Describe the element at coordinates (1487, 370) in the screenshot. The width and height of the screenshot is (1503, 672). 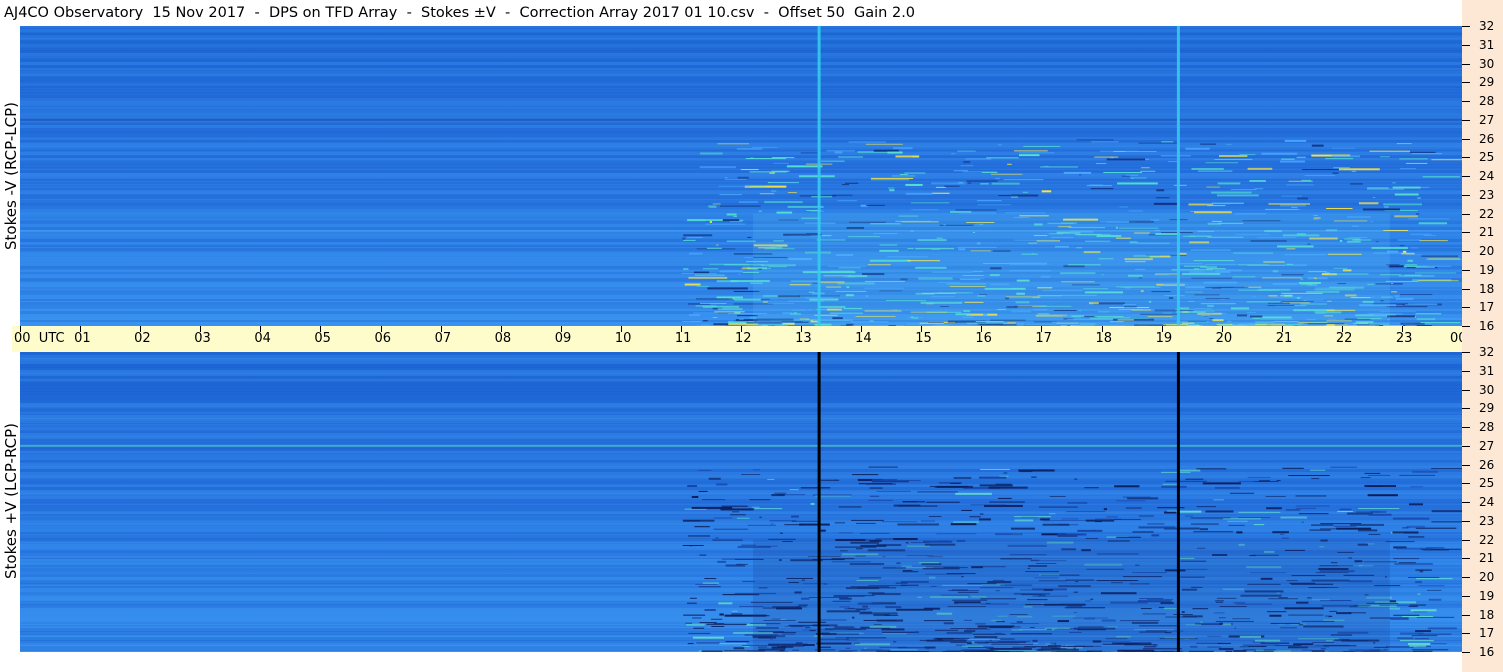
I see `frequency-tick-label: 31` at that location.